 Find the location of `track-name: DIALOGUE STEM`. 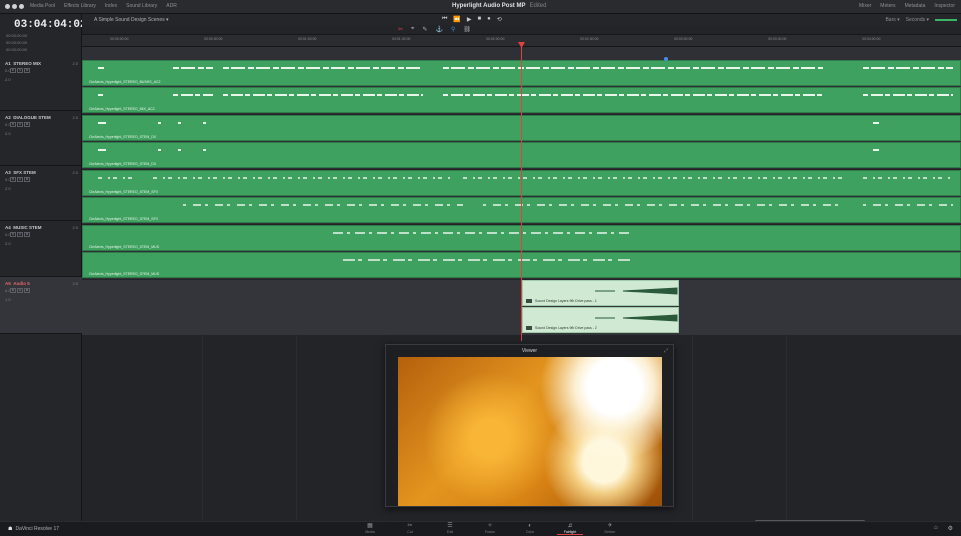

track-name: DIALOGUE STEM is located at coordinates (32, 117).